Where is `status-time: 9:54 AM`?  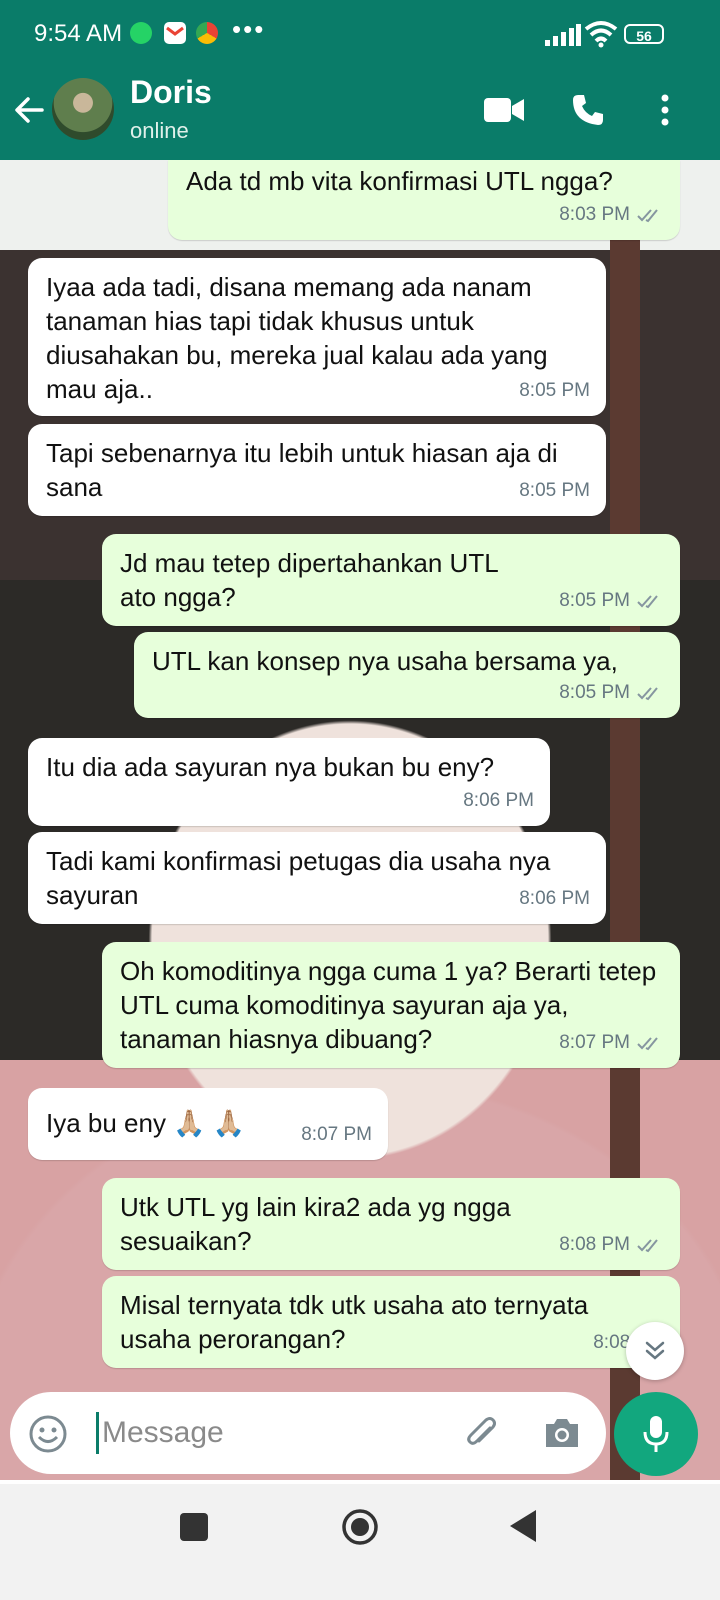 status-time: 9:54 AM is located at coordinates (78, 33).